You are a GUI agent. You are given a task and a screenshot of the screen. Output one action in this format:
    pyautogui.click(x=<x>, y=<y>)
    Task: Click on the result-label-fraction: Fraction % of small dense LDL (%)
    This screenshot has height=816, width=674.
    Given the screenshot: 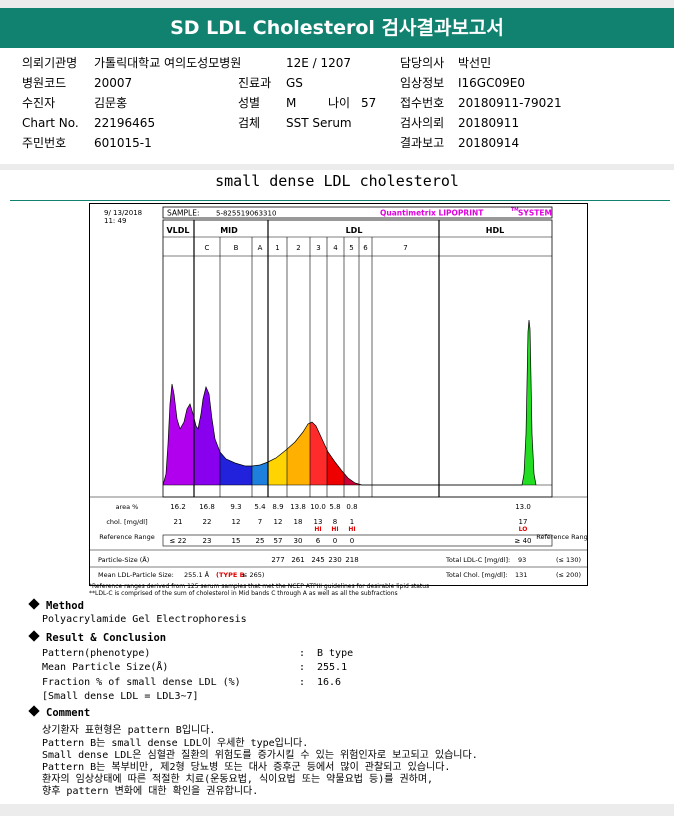 What is the action you would take?
    pyautogui.click(x=141, y=682)
    